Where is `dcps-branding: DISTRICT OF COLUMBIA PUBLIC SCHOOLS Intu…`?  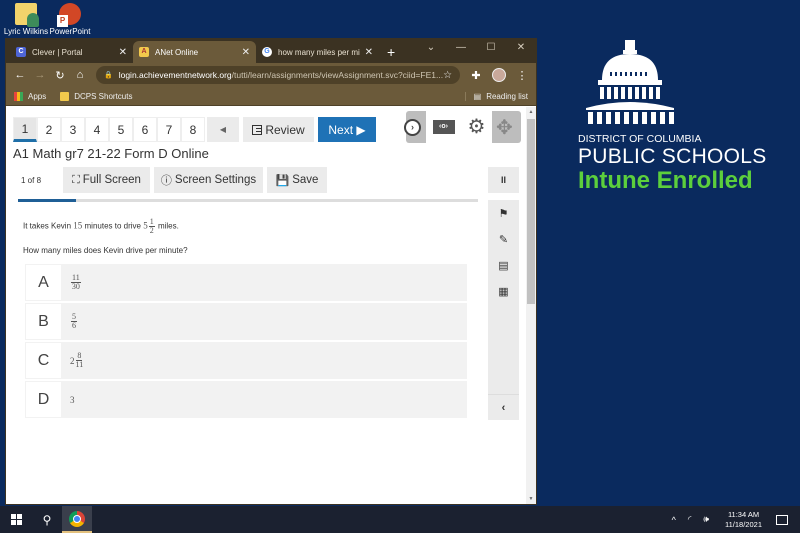 dcps-branding: DISTRICT OF COLUMBIA PUBLIC SCHOOLS Intu… is located at coordinates (683, 117).